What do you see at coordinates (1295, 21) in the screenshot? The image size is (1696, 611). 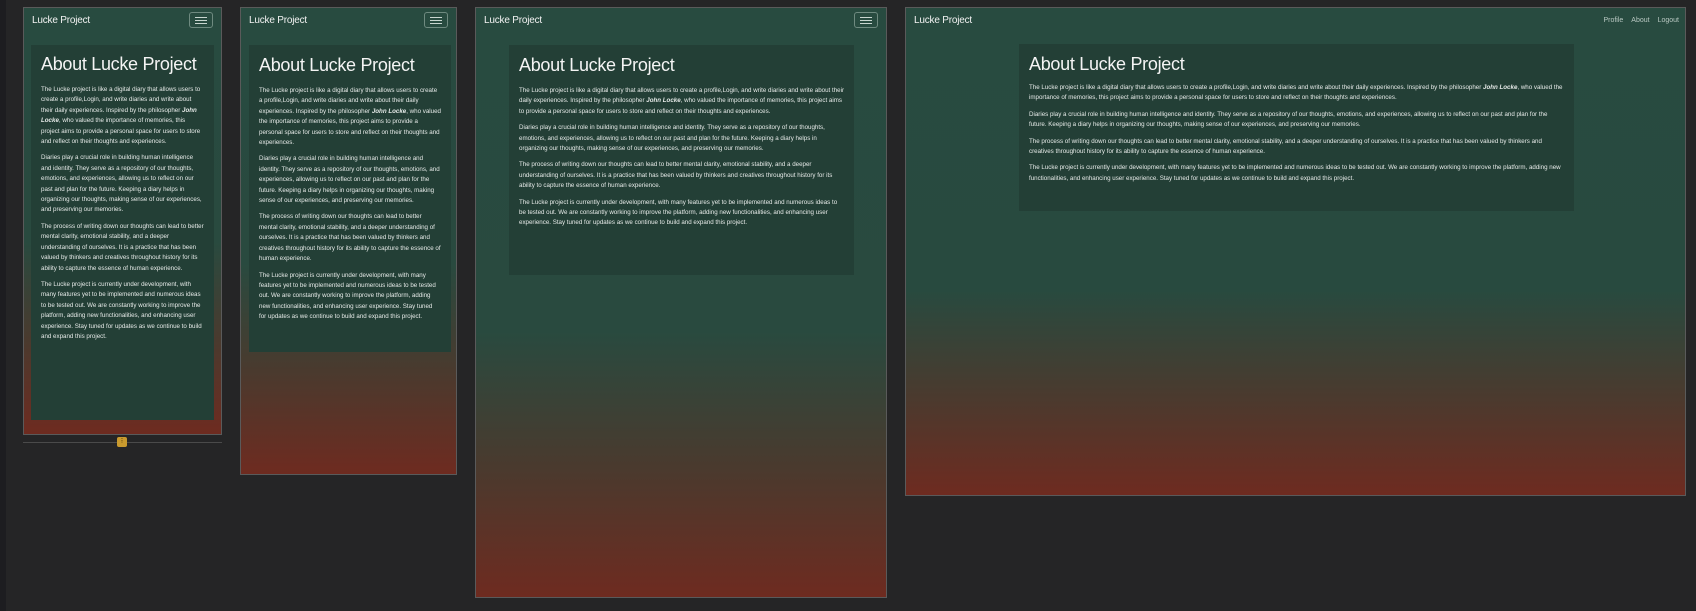 I see `navbar: Lucke Project Profile About Logout` at bounding box center [1295, 21].